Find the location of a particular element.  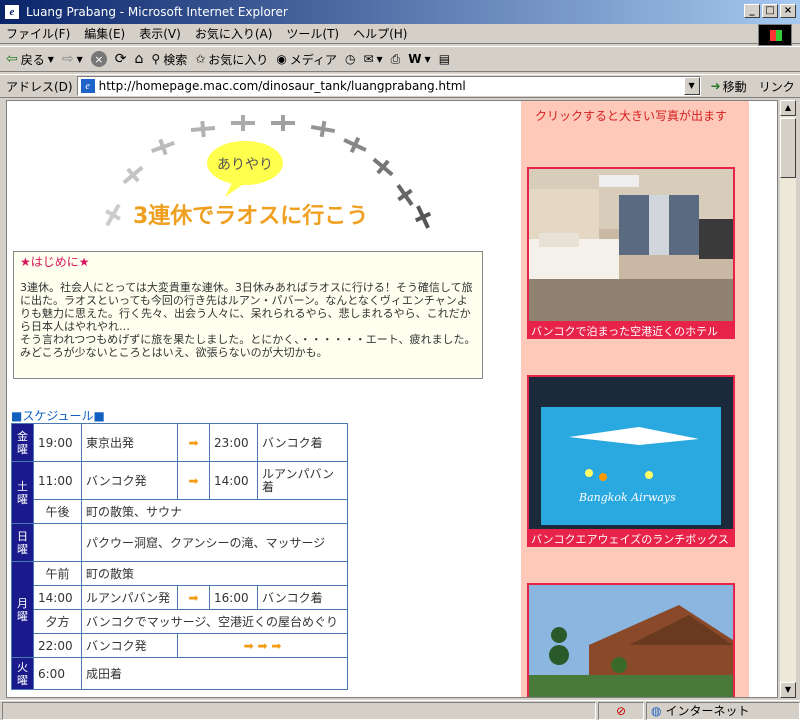

activity-cell: 町の散策、サウナ is located at coordinates (214, 511).